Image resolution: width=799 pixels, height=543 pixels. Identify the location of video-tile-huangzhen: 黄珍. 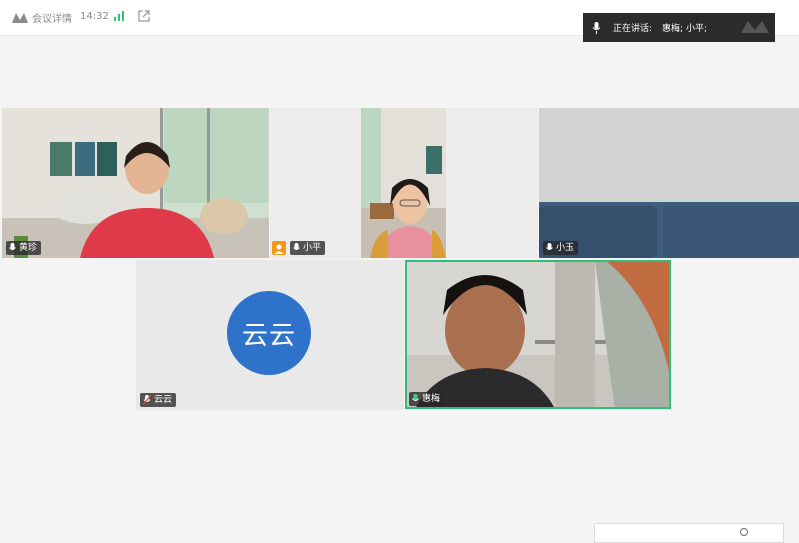
(135, 183).